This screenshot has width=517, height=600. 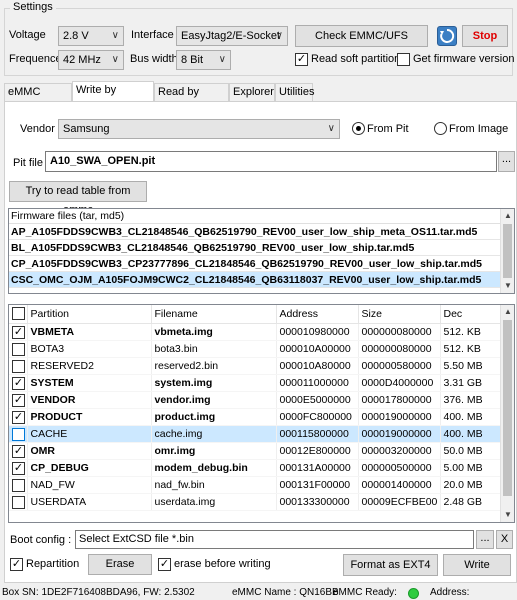 What do you see at coordinates (191, 99) in the screenshot?
I see `tab-read-by-vendor: Read by vendor` at bounding box center [191, 99].